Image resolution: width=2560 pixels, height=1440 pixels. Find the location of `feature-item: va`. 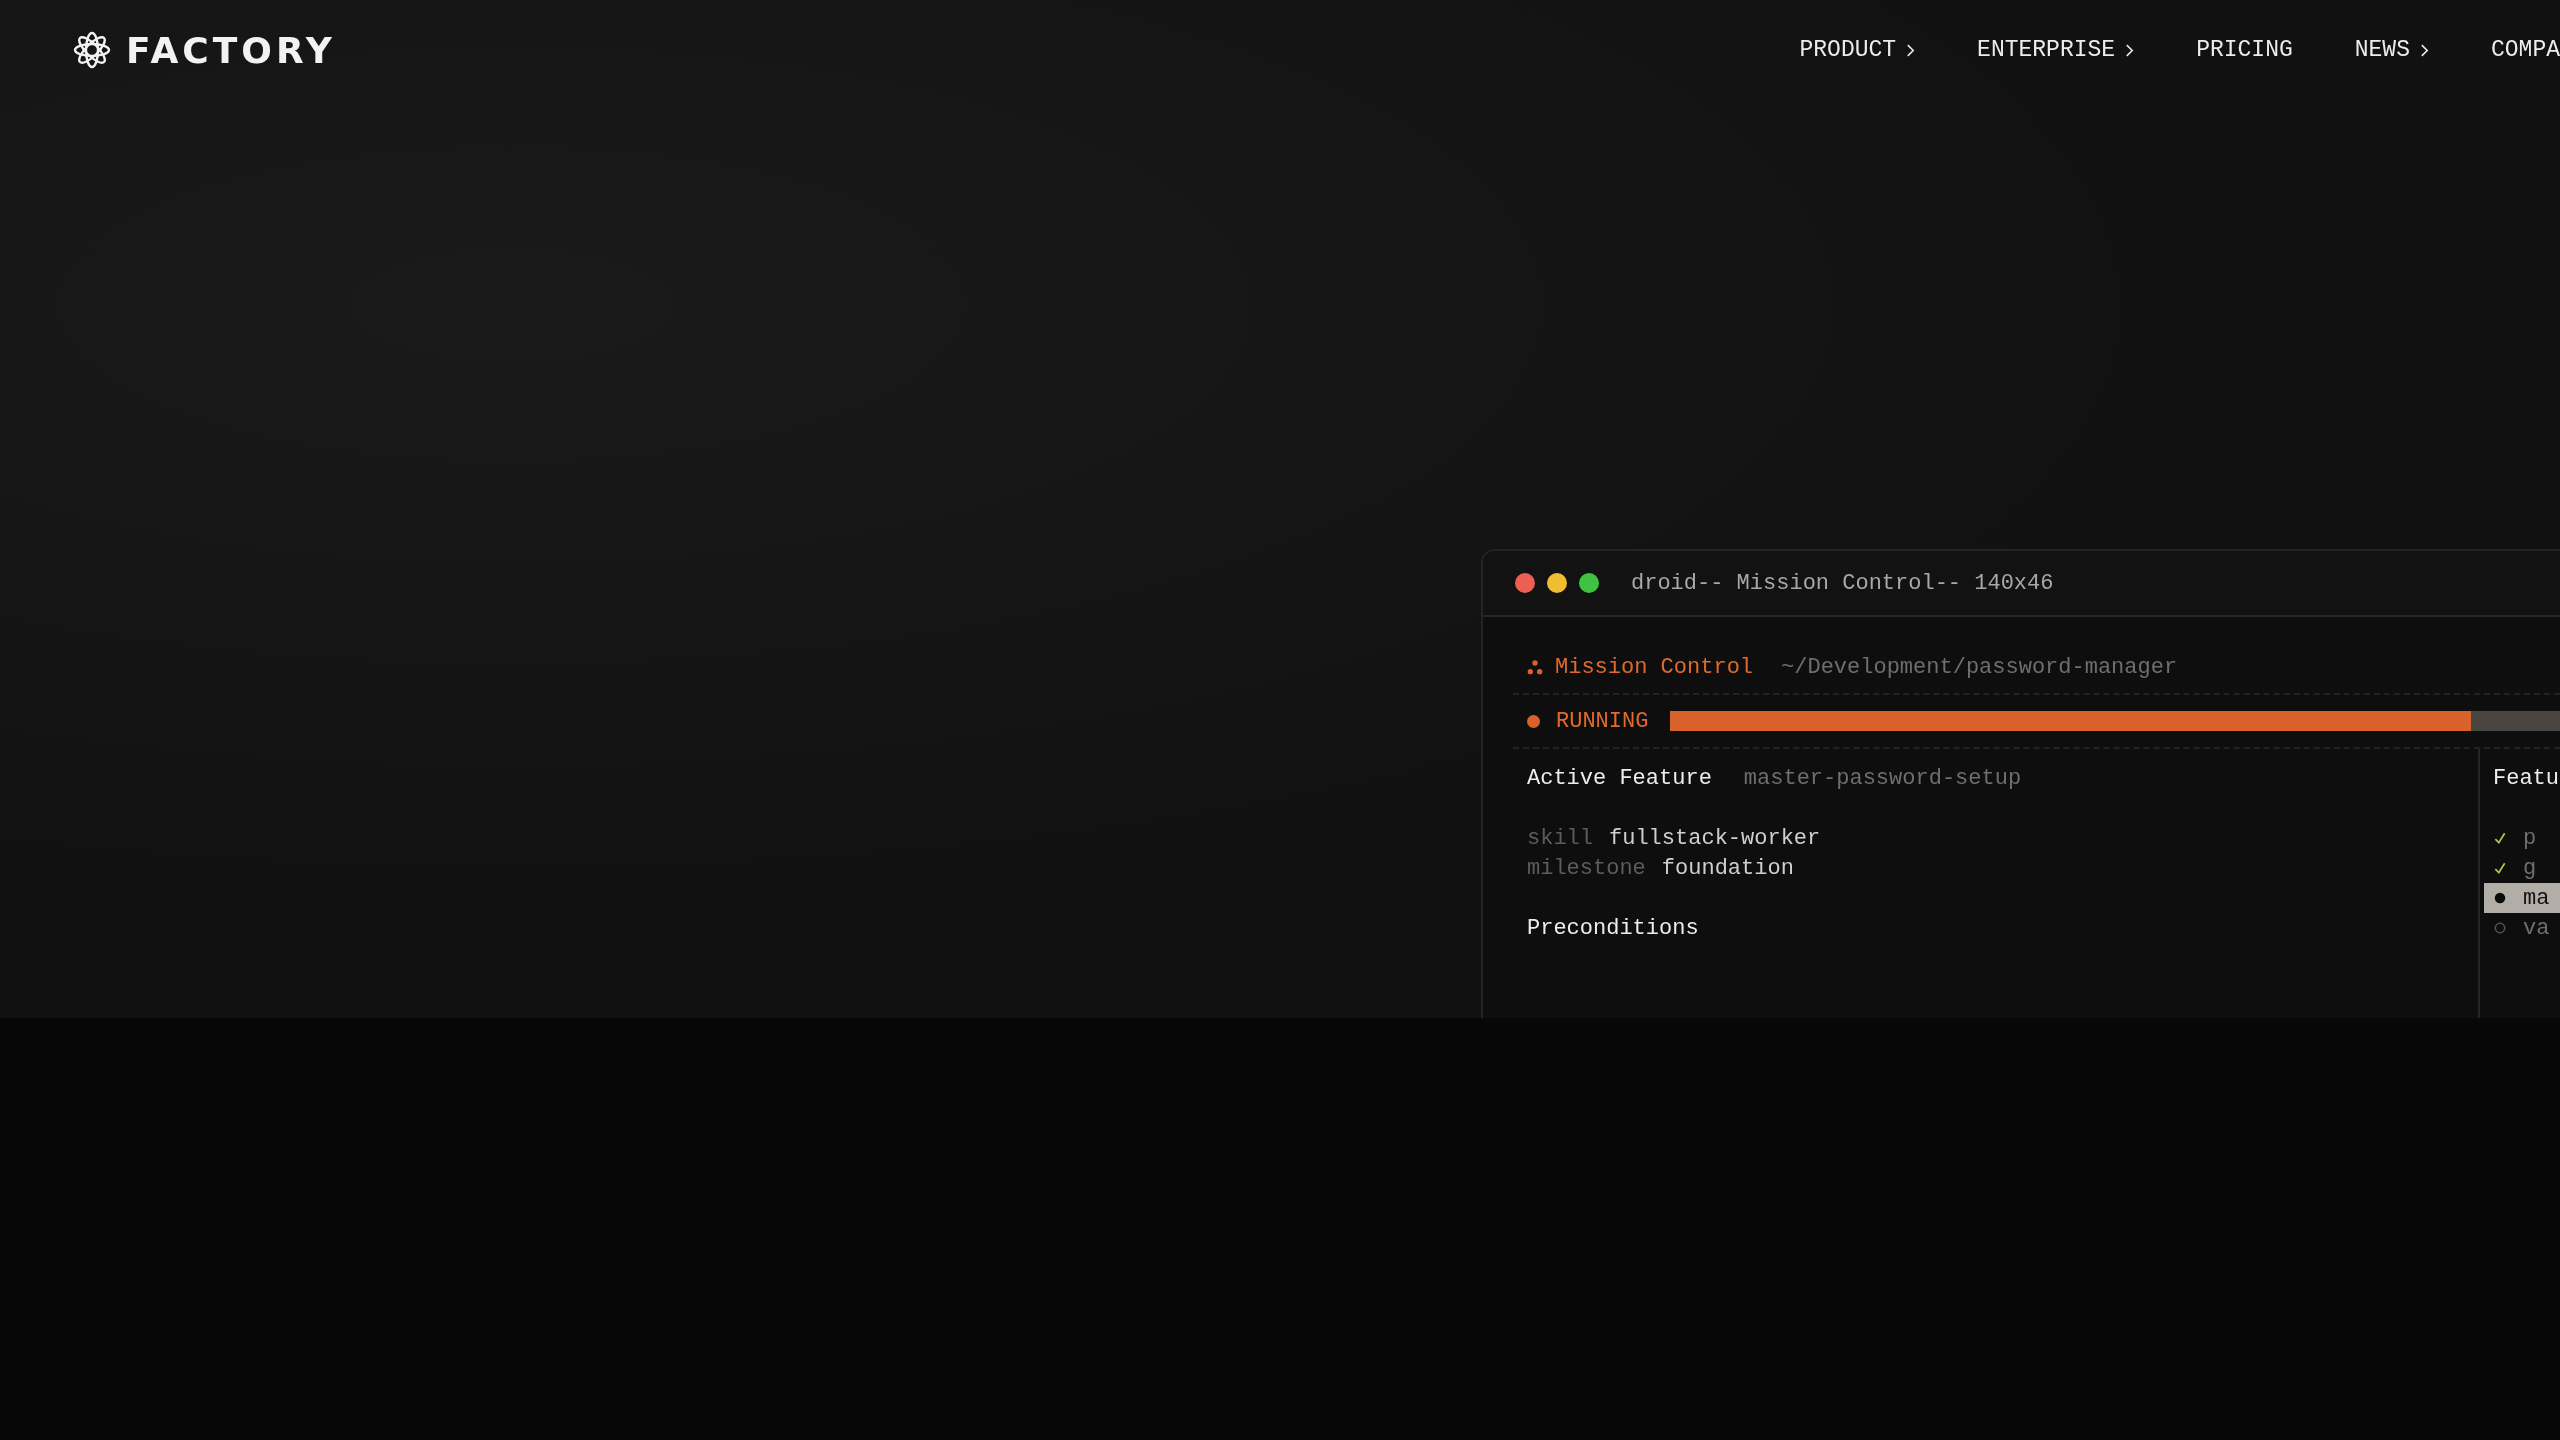

feature-item: va is located at coordinates (2522, 928).